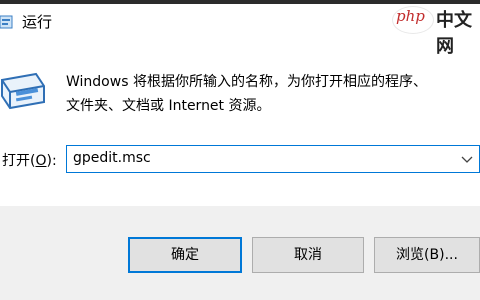 This screenshot has height=300, width=480. What do you see at coordinates (41, 161) in the screenshot?
I see `open-label-accesskey: O` at bounding box center [41, 161].